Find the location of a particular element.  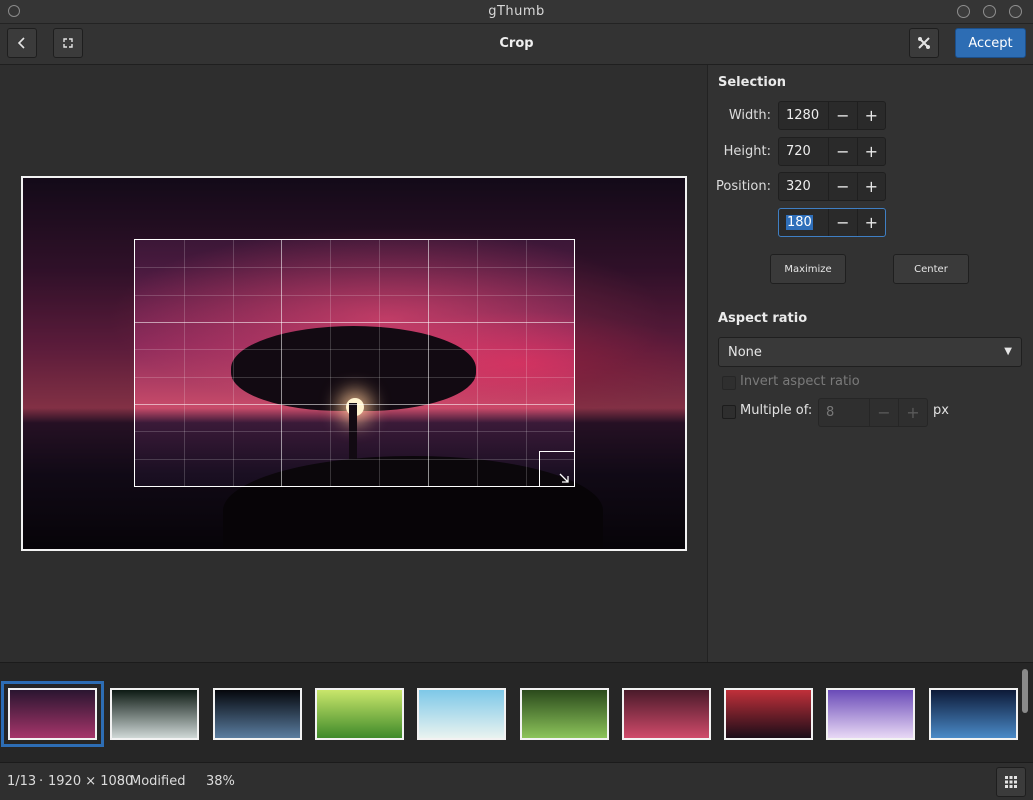

minimize-button is located at coordinates (963, 11).